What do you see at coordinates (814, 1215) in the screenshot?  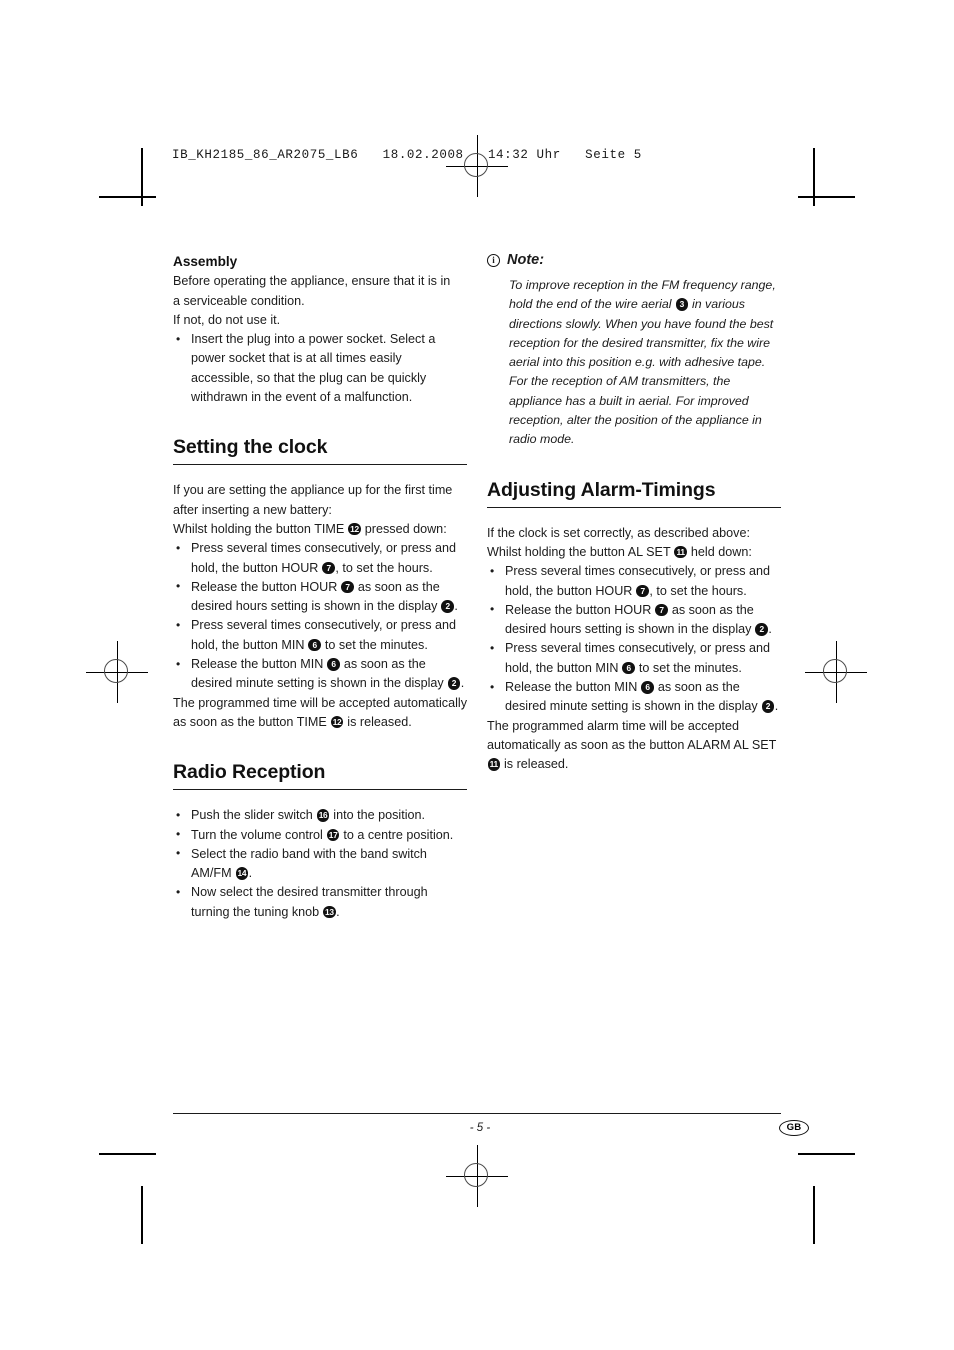 I see `crop-mark-bottom-right-vertical` at bounding box center [814, 1215].